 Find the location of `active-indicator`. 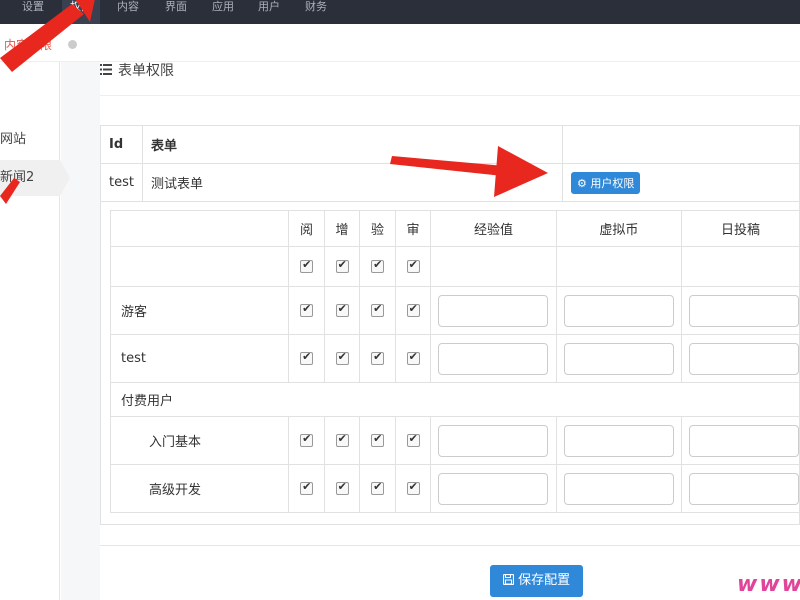

active-indicator is located at coordinates (65, 178).